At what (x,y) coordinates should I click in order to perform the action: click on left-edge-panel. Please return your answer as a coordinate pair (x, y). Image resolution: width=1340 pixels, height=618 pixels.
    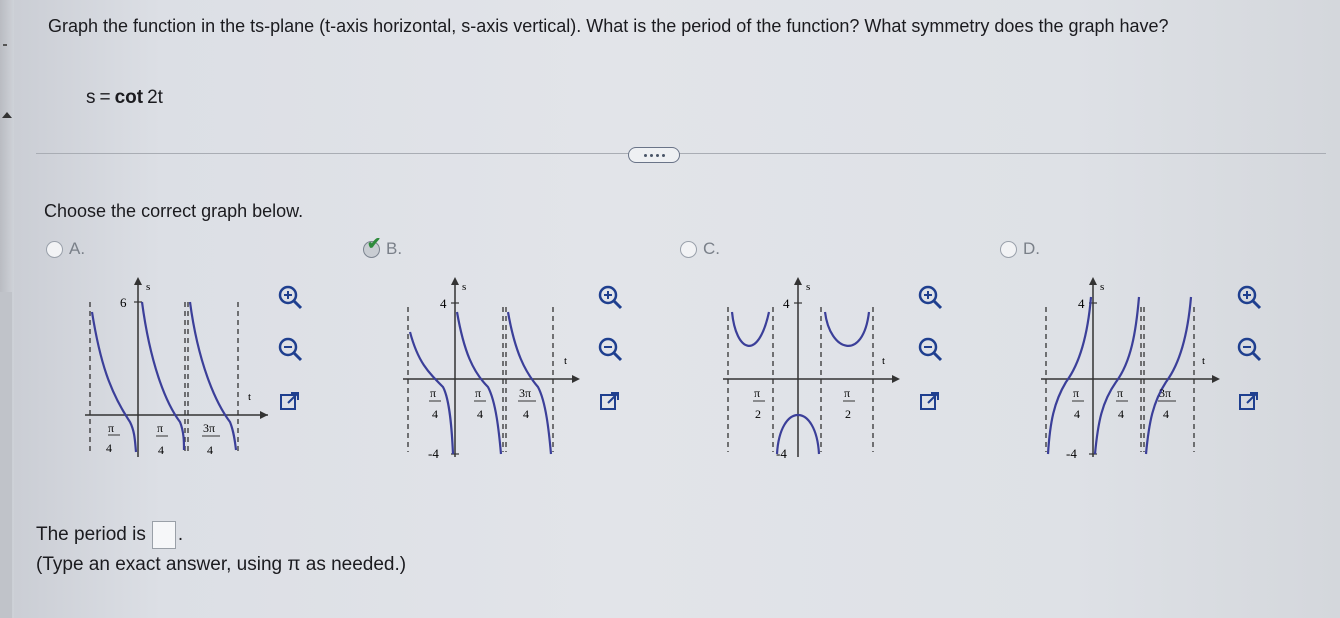
    Looking at the image, I should click on (7, 309).